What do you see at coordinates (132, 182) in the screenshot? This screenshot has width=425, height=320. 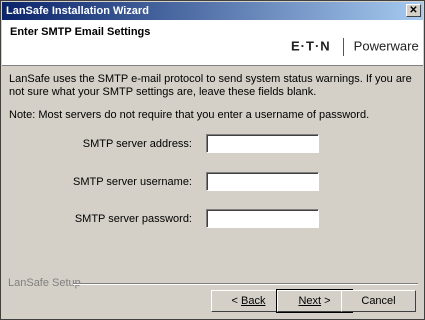 I see `smtp-username-label: SMTP server username:` at bounding box center [132, 182].